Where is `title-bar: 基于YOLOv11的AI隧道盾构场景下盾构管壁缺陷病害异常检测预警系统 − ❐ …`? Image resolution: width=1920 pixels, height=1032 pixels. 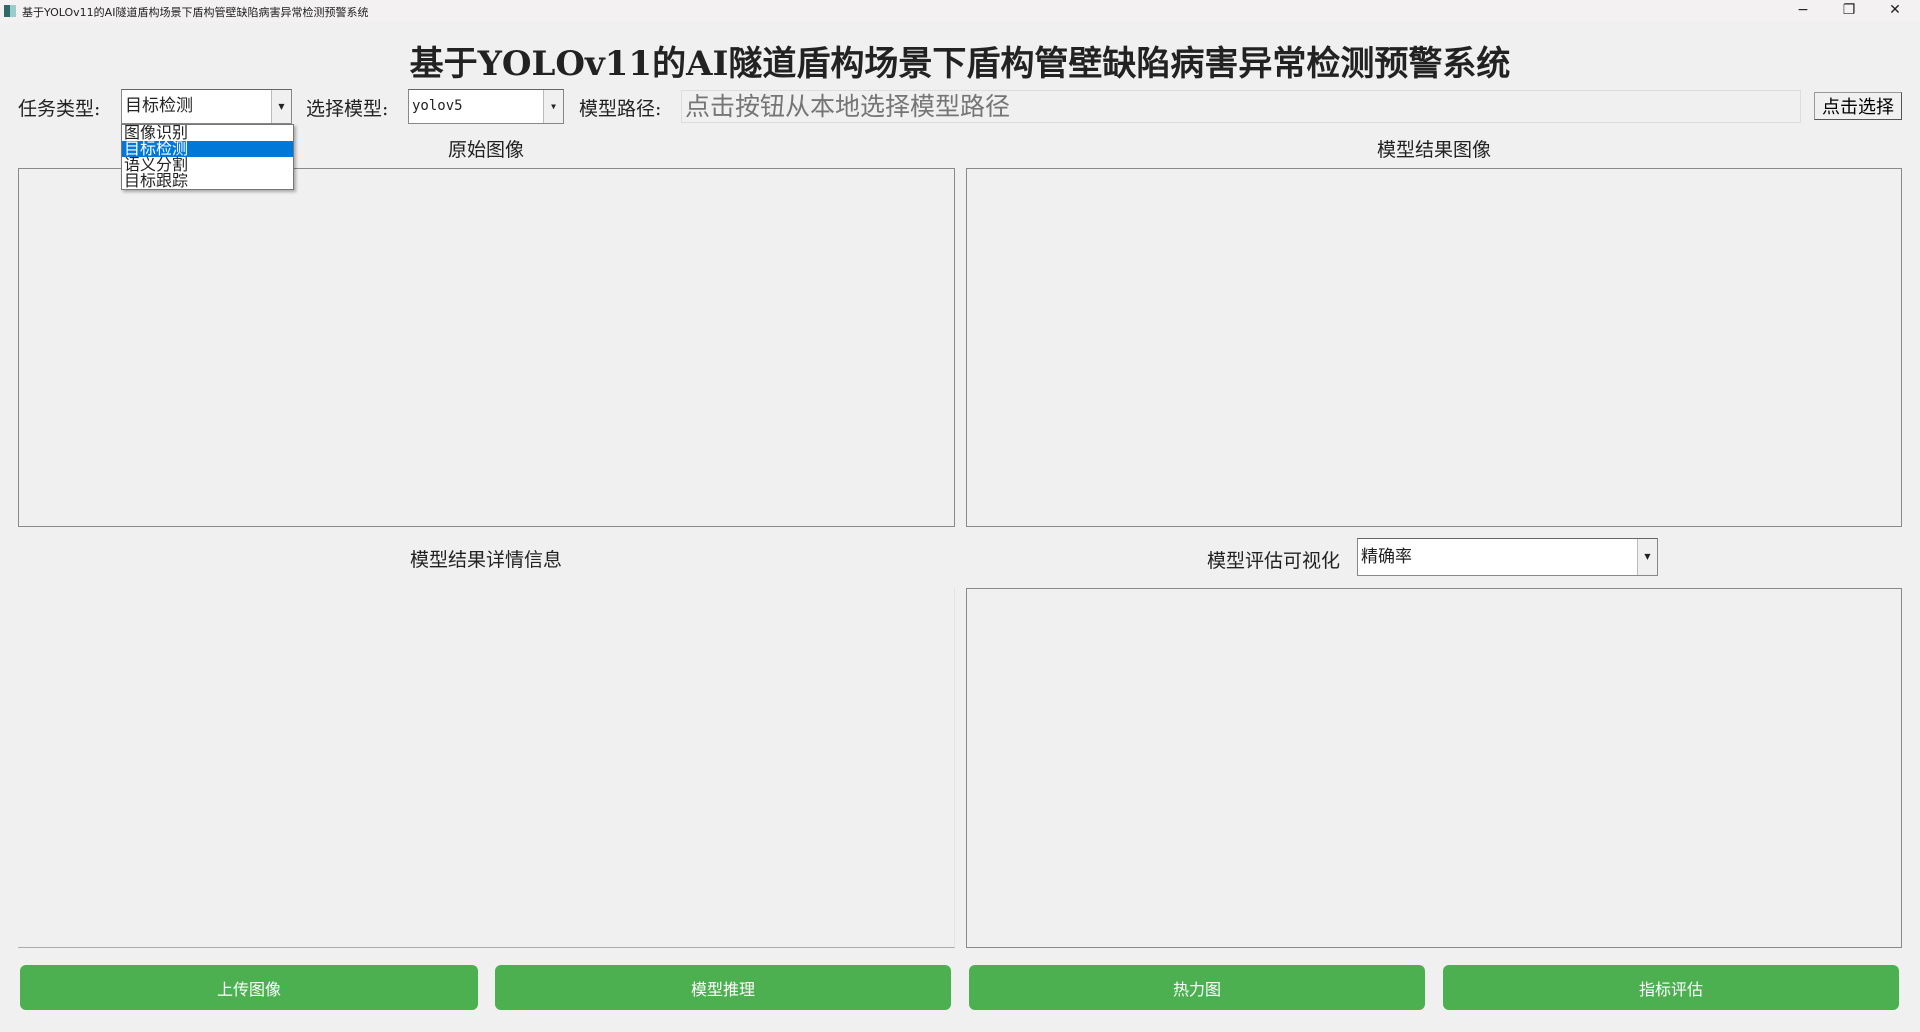
title-bar: 基于YOLOv11的AI隧道盾构场景下盾构管壁缺陷病害异常检测预警系统 − ❐ … is located at coordinates (960, 11).